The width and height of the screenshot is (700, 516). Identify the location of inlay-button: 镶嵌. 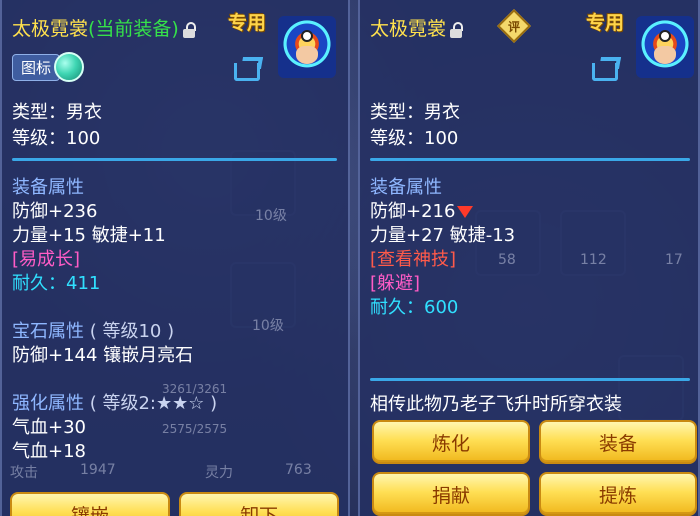
(90, 504).